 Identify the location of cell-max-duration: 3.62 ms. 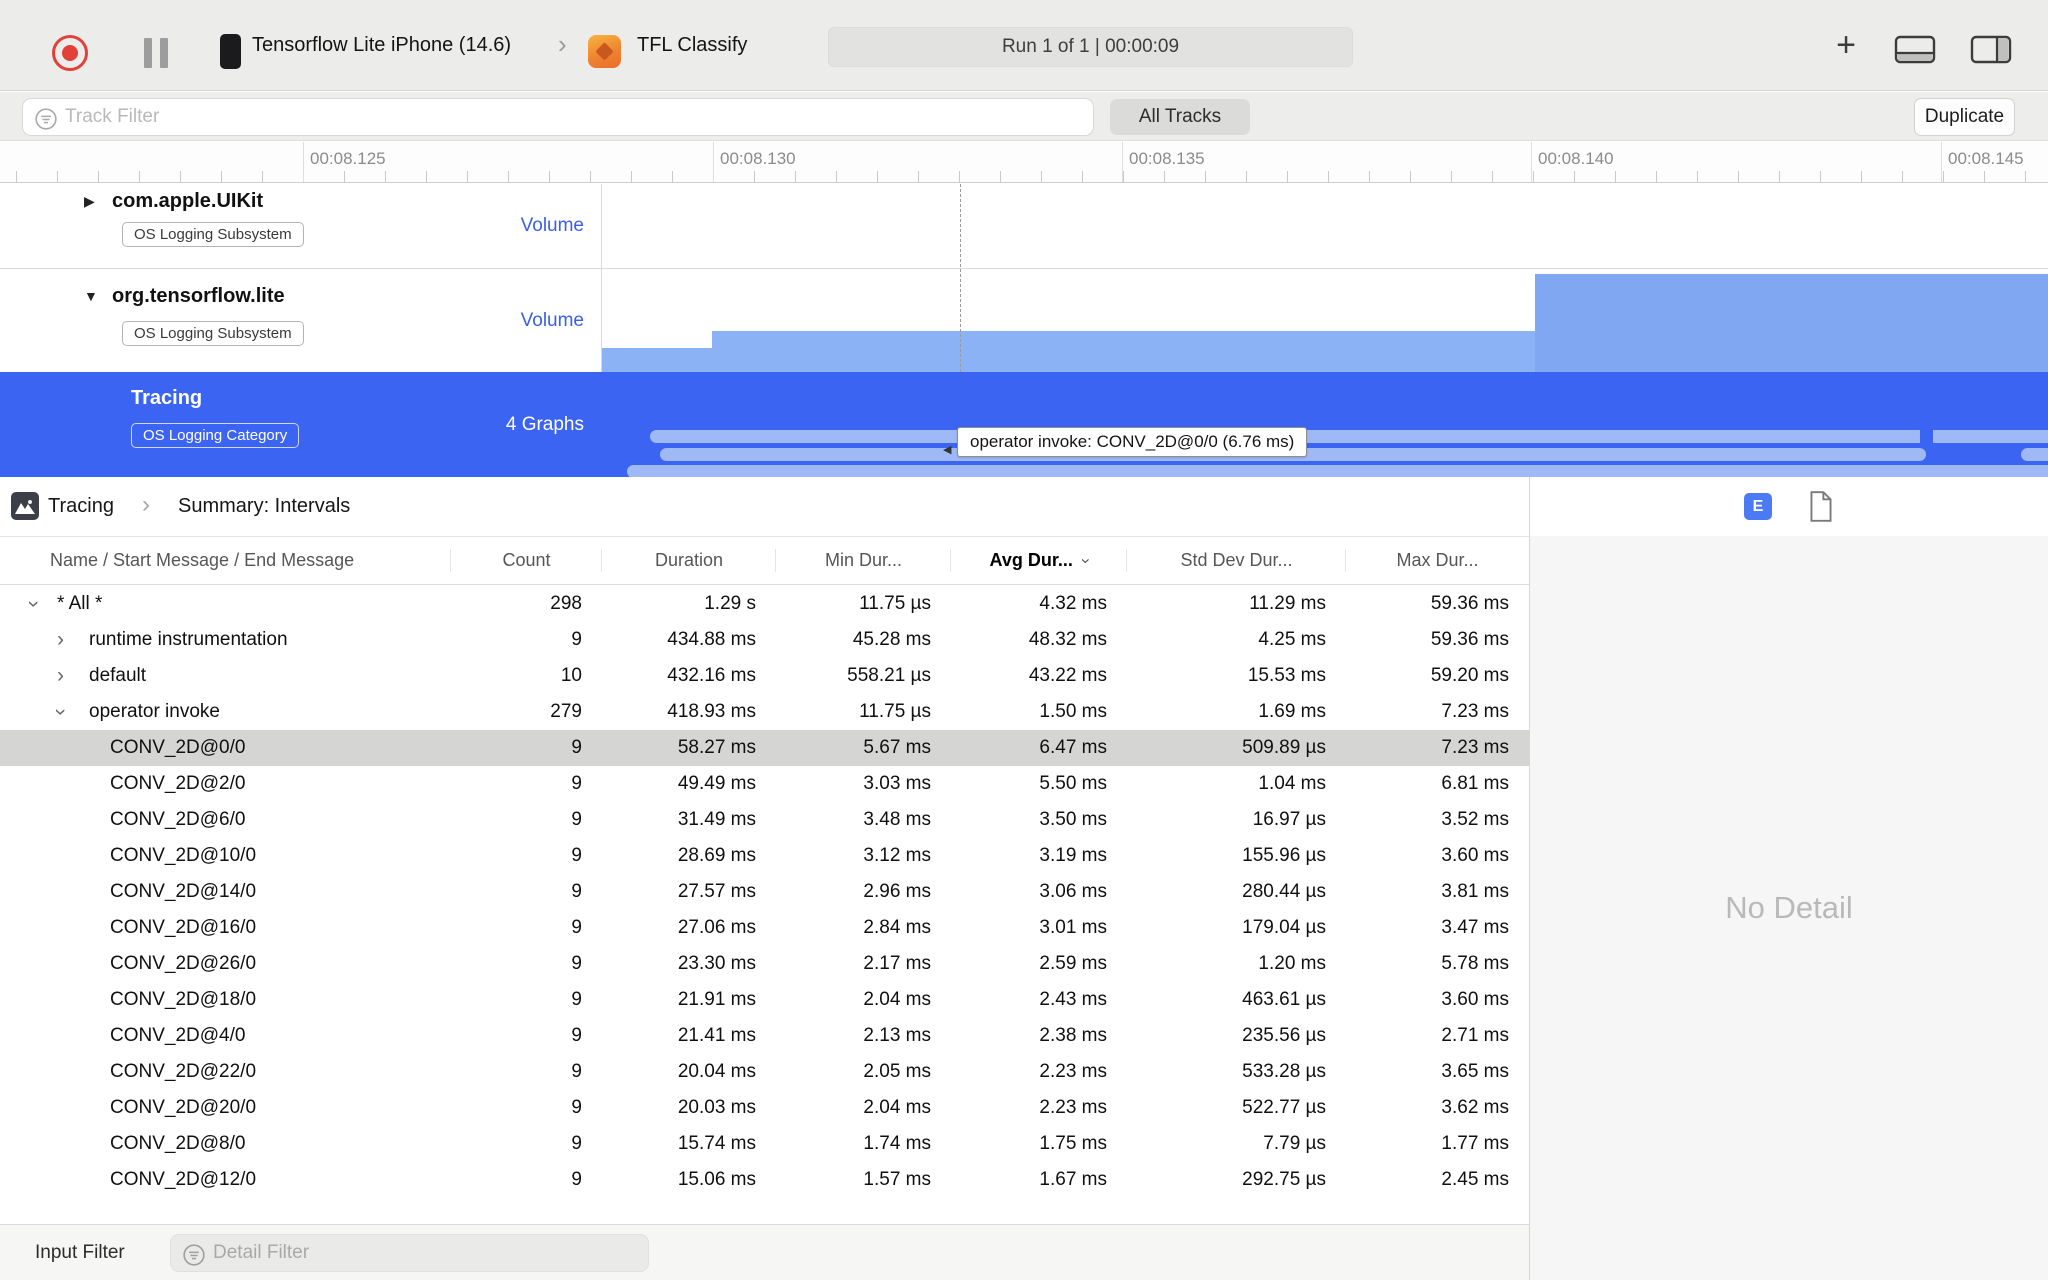
(1475, 1107).